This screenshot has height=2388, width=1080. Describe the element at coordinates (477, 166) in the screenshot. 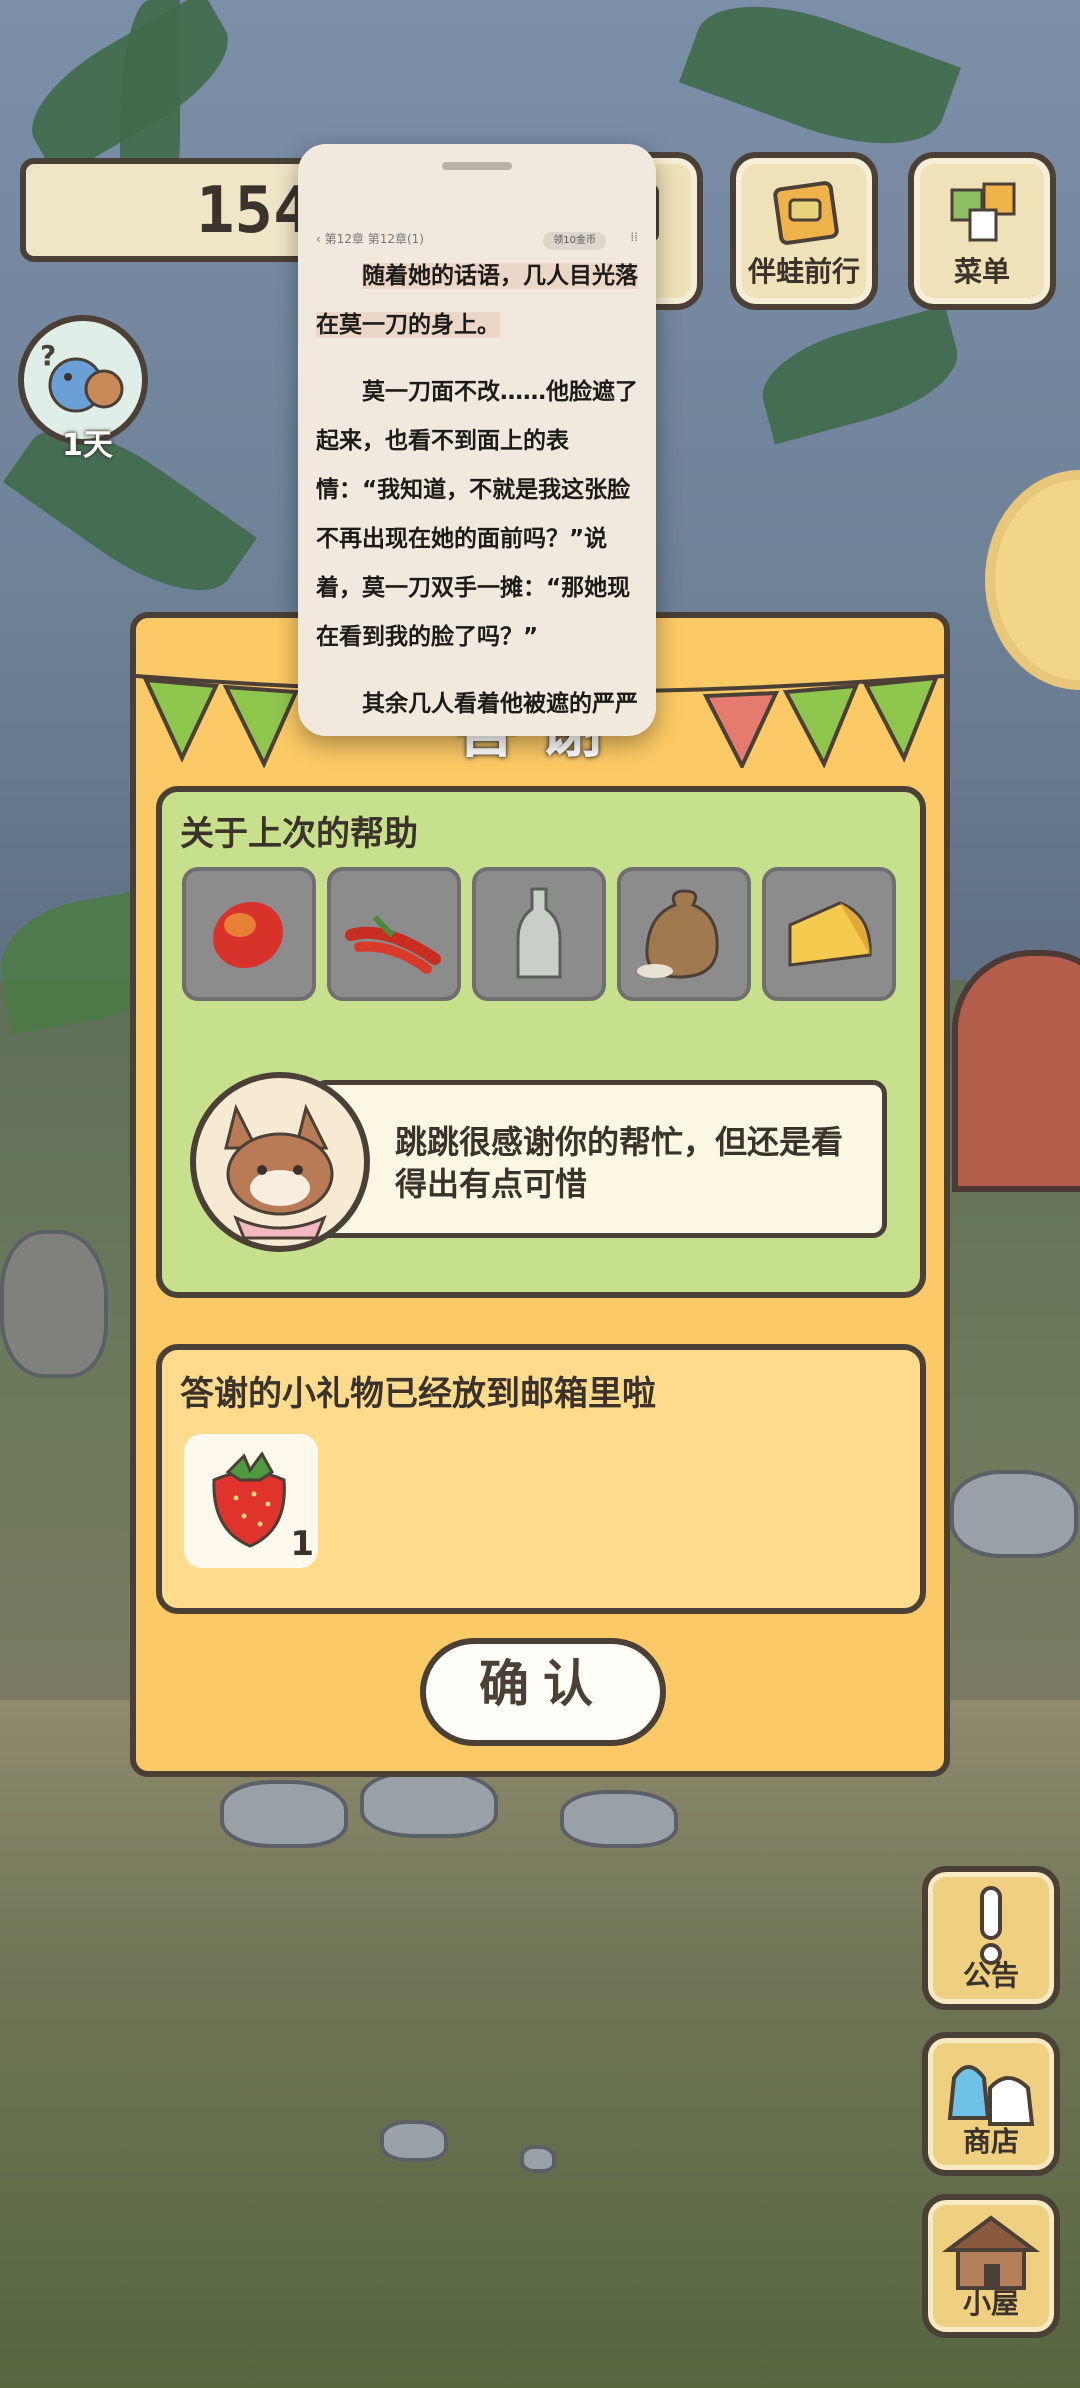

I see `drag-handle` at that location.